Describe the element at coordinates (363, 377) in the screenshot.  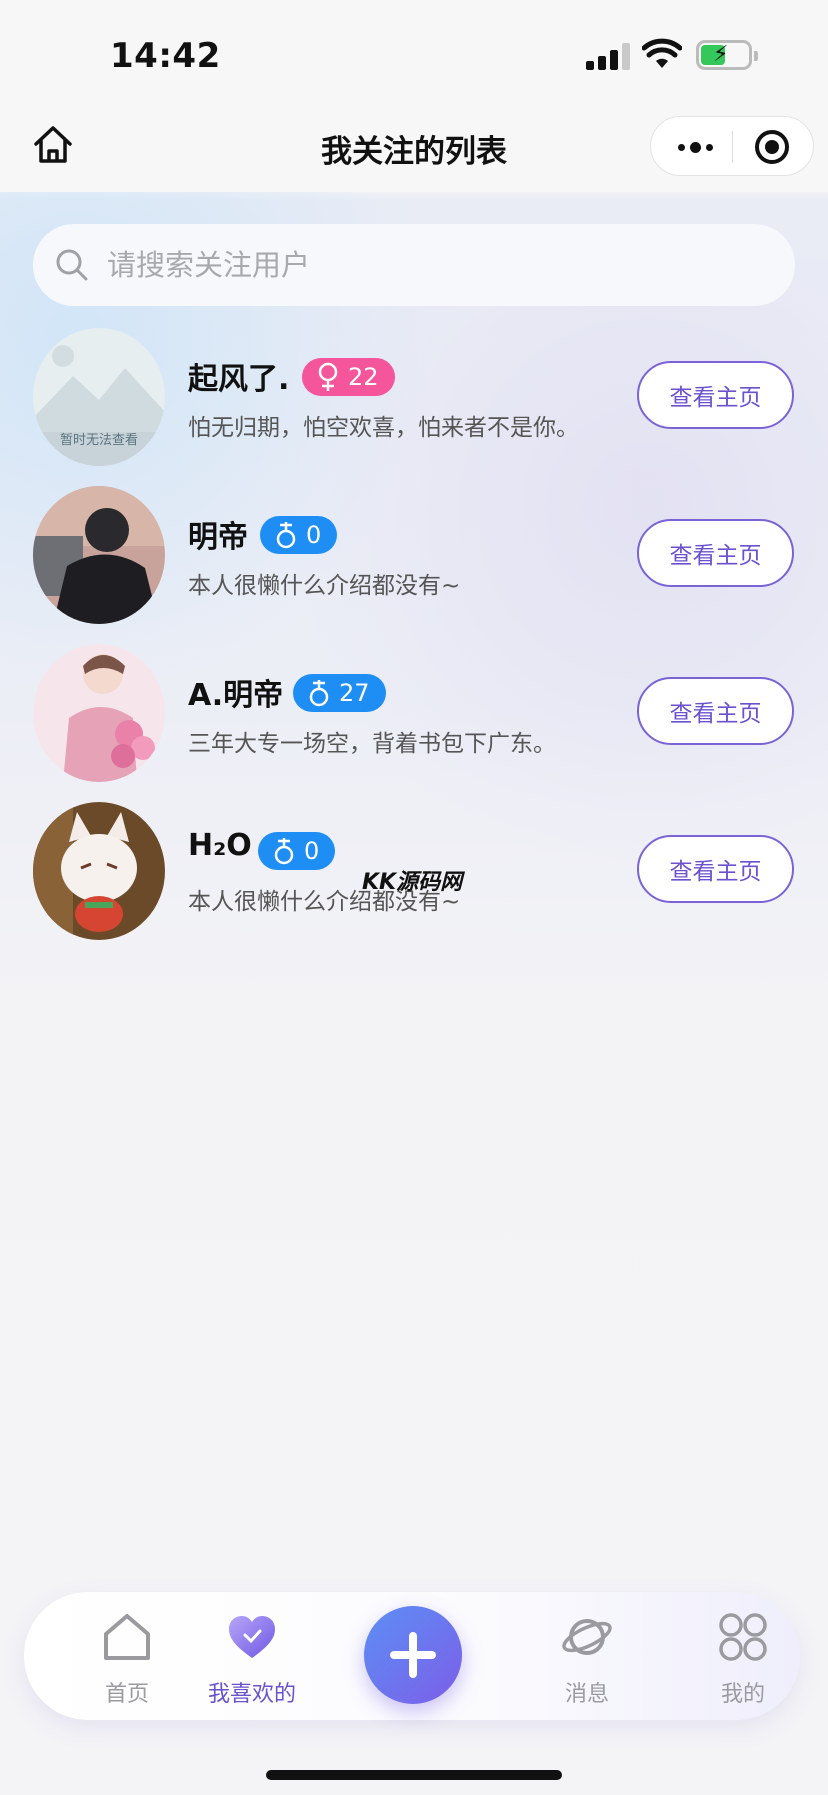
I see `age-text: 22` at that location.